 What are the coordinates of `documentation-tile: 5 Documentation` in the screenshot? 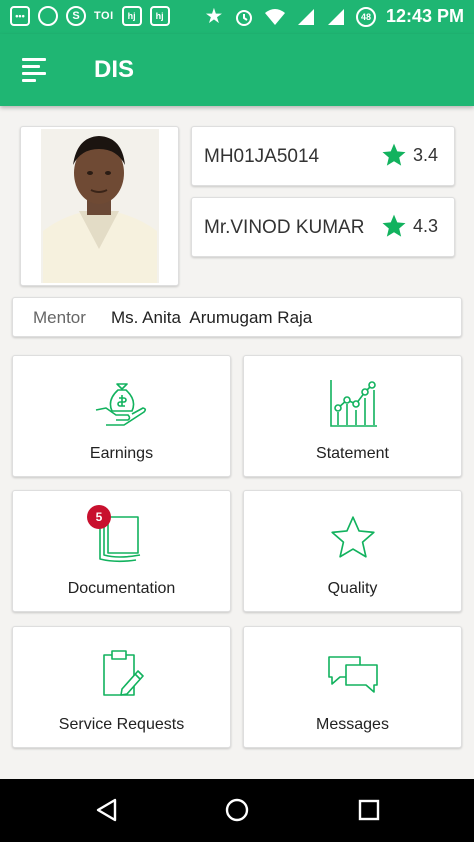 It's located at (121, 551).